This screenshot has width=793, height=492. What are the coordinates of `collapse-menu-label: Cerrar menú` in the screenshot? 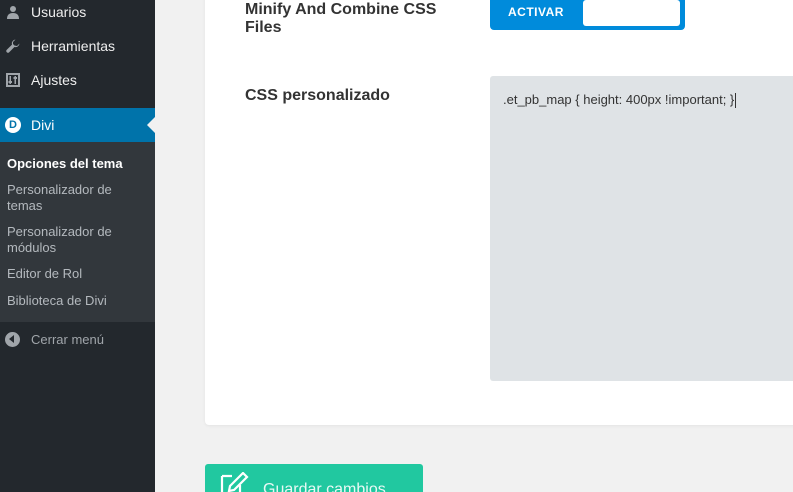 It's located at (67, 339).